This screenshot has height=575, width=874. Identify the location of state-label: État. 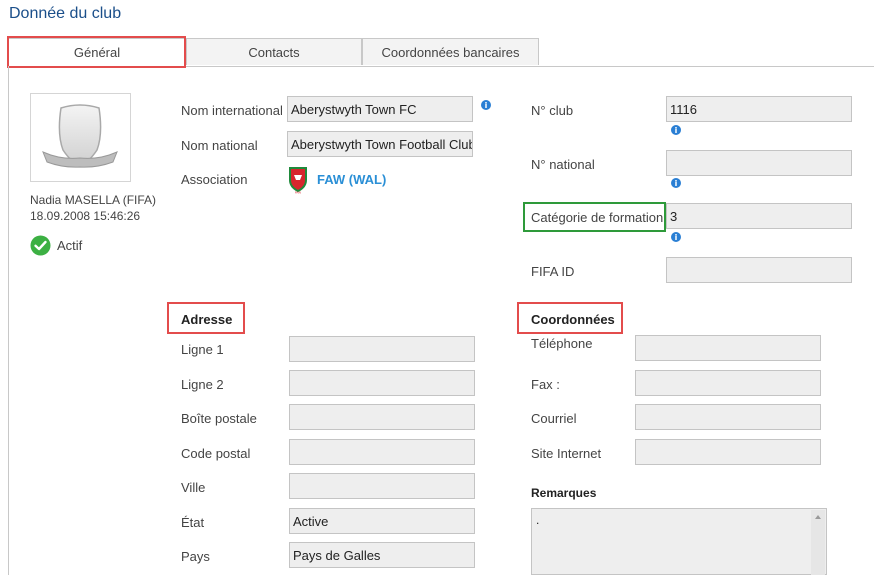
(193, 522).